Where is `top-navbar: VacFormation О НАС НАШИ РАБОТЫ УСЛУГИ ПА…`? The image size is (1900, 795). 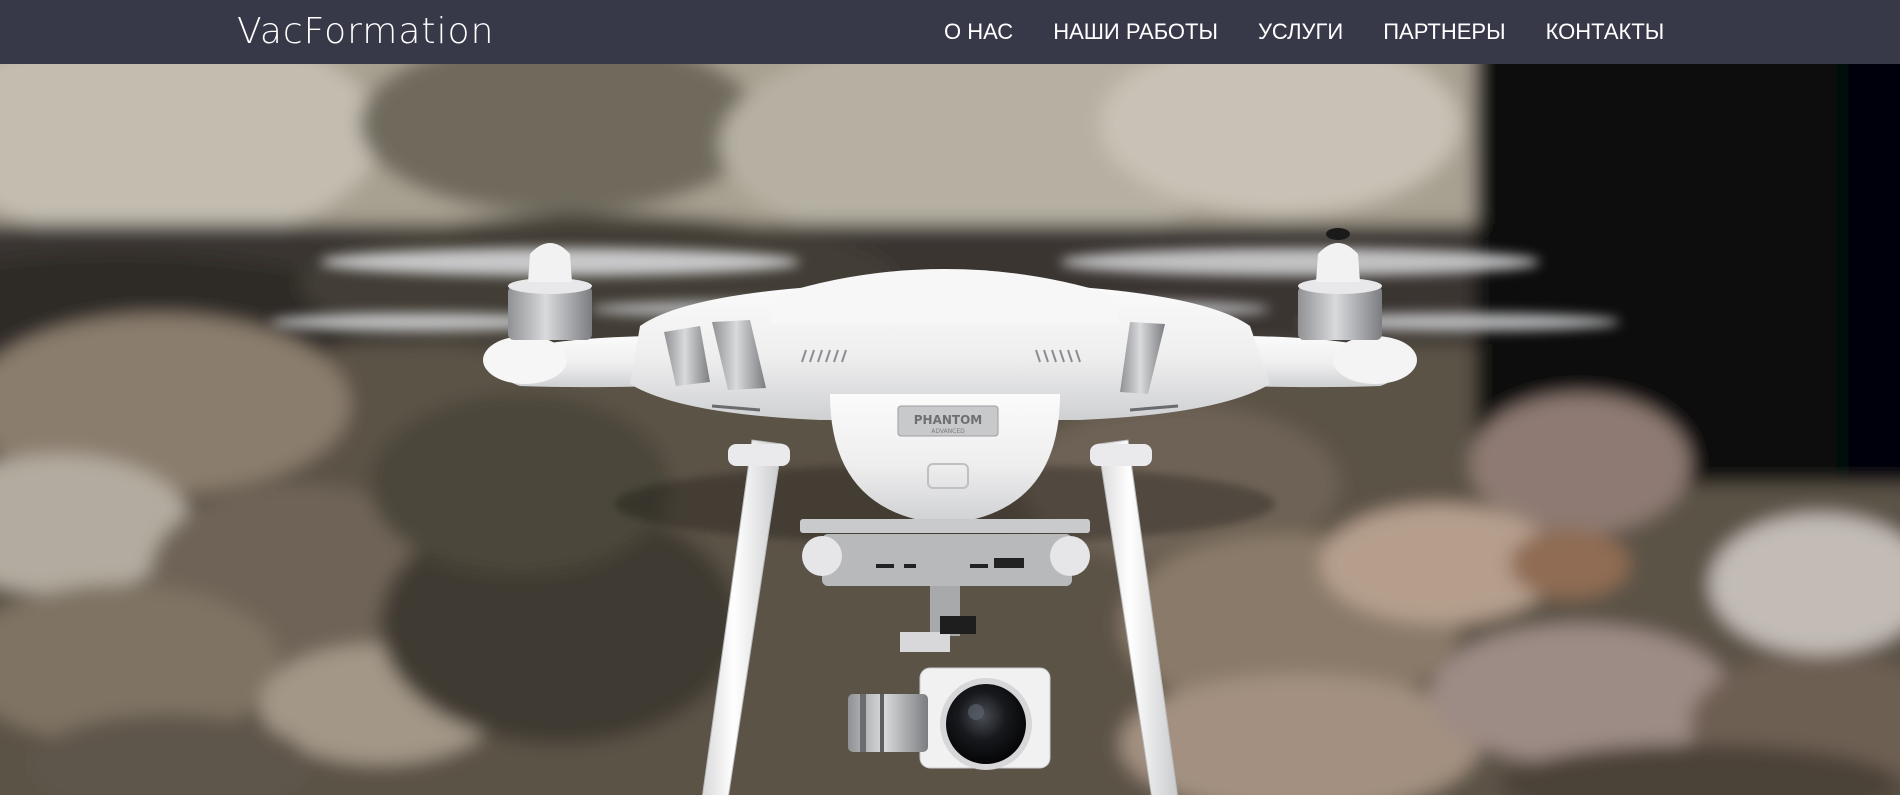 top-navbar: VacFormation О НАС НАШИ РАБОТЫ УСЛУГИ ПА… is located at coordinates (950, 32).